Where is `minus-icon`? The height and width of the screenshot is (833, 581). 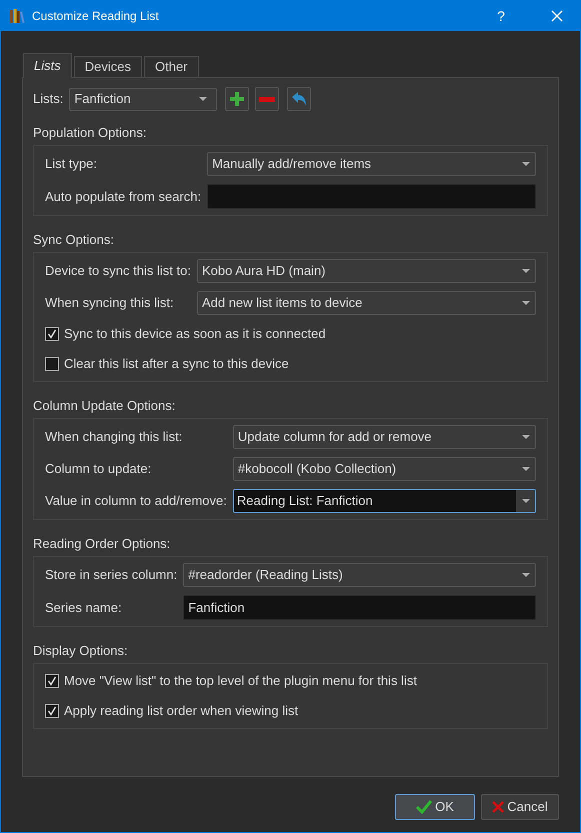
minus-icon is located at coordinates (267, 99).